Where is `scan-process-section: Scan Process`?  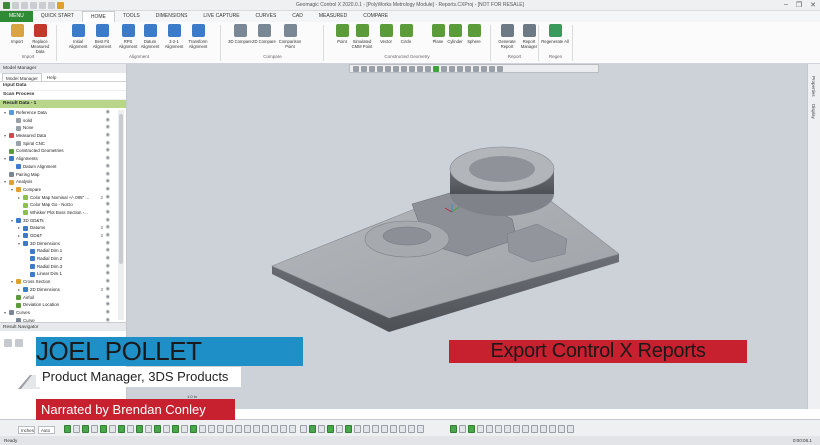
scan-process-section: Scan Process is located at coordinates (63, 95).